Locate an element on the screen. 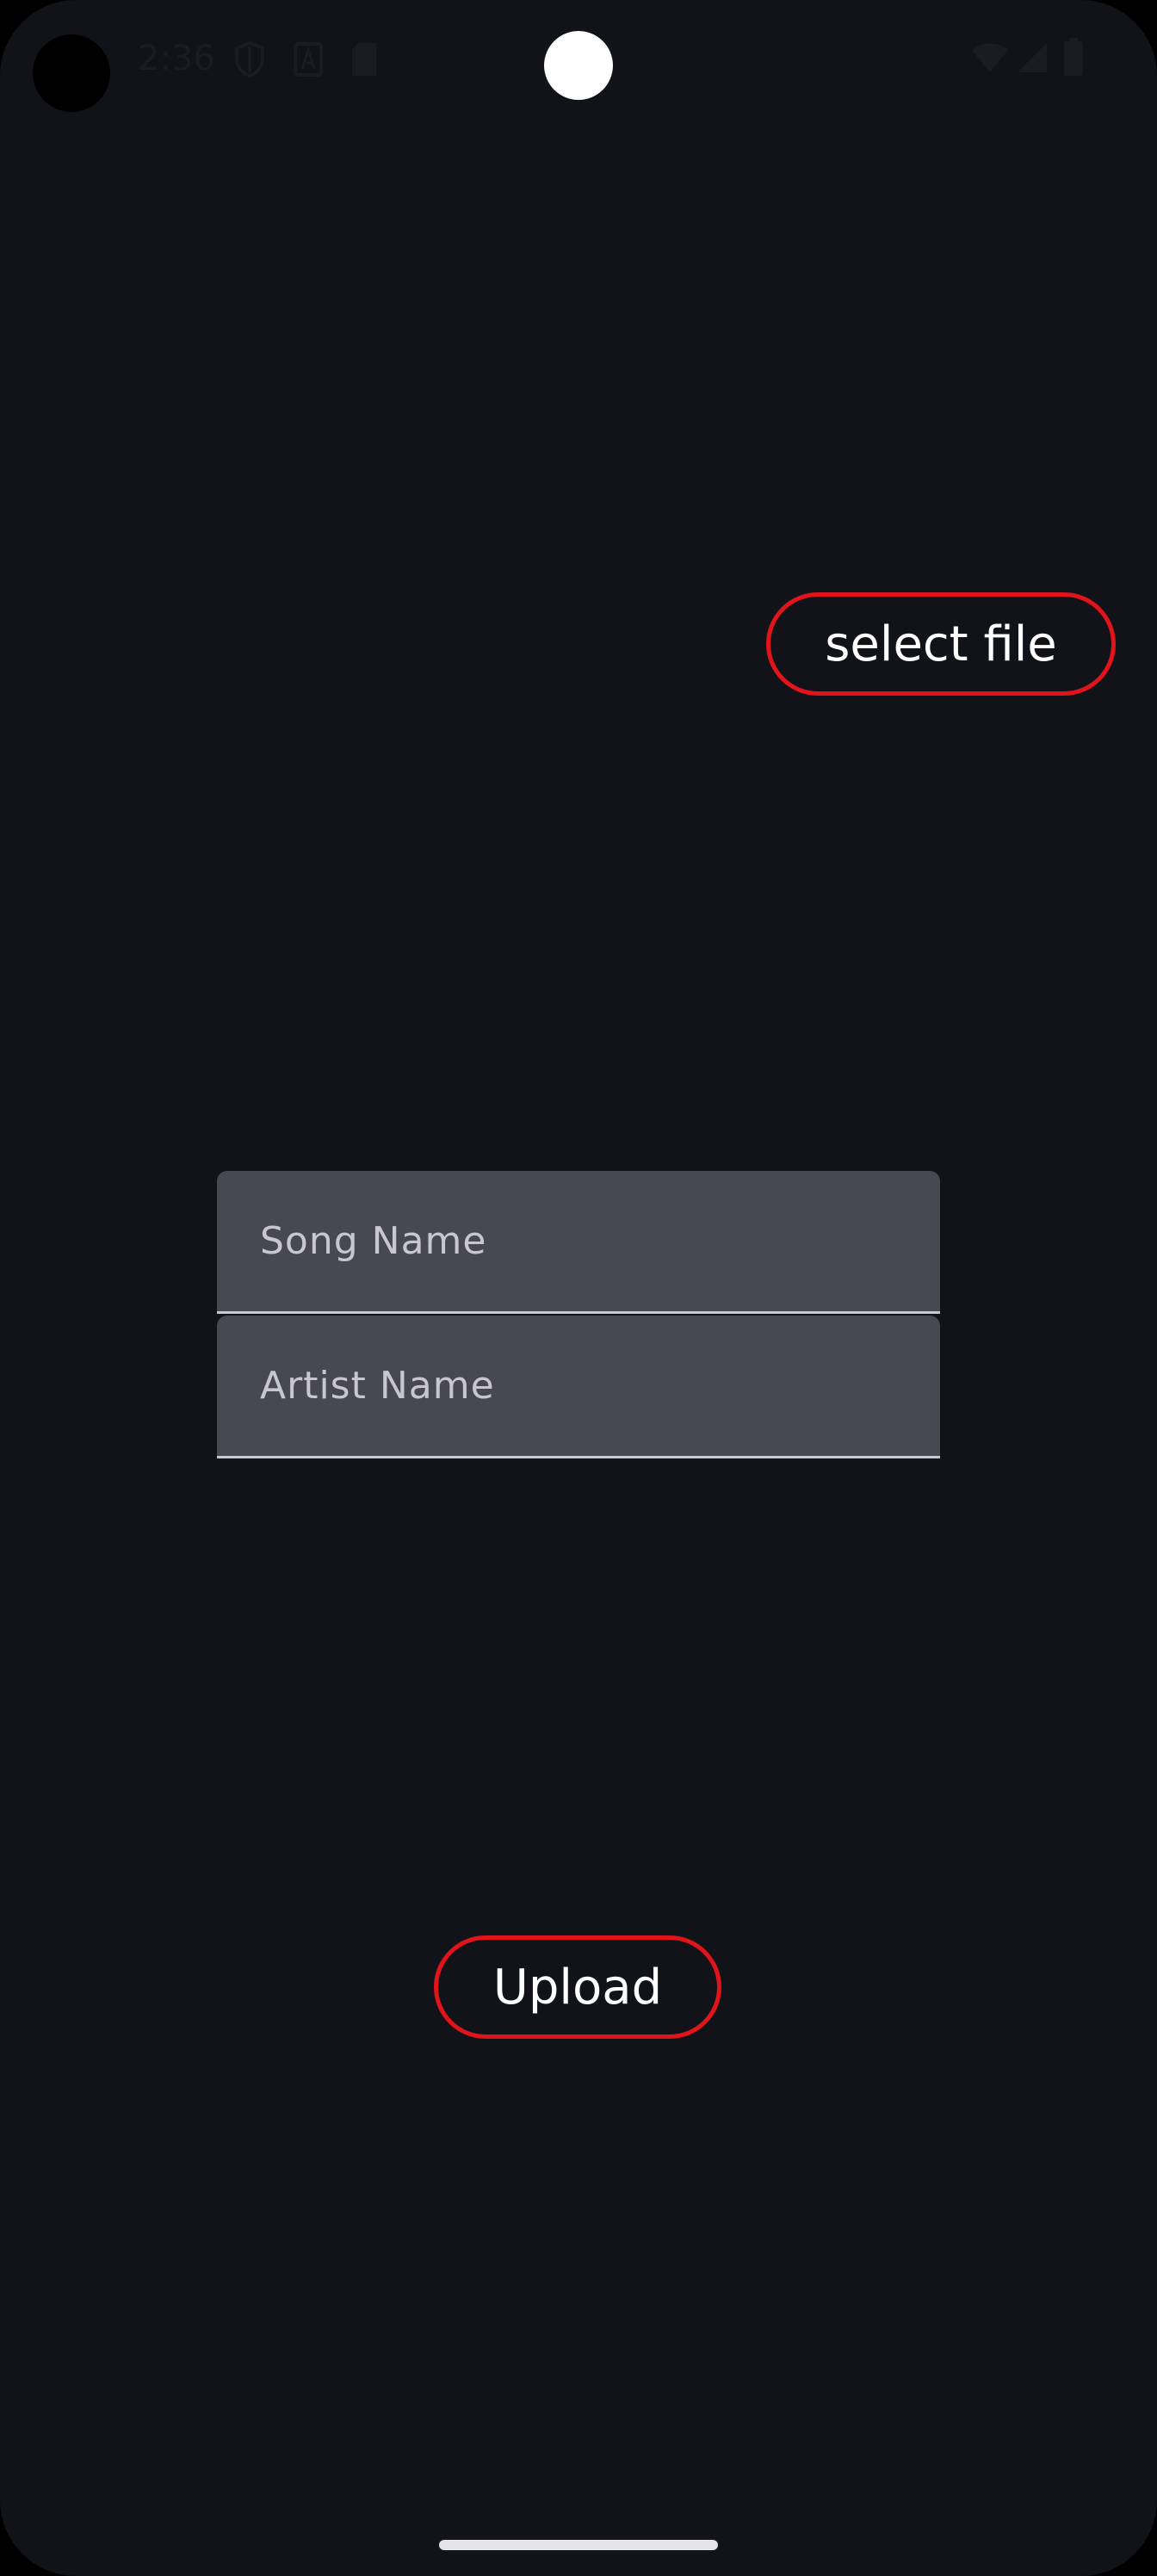 This screenshot has width=1157, height=2576. gesture-handle is located at coordinates (579, 2545).